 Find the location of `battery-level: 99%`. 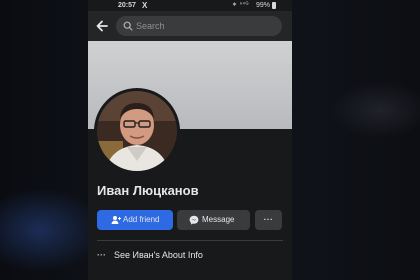

battery-level: 99% is located at coordinates (263, 5).